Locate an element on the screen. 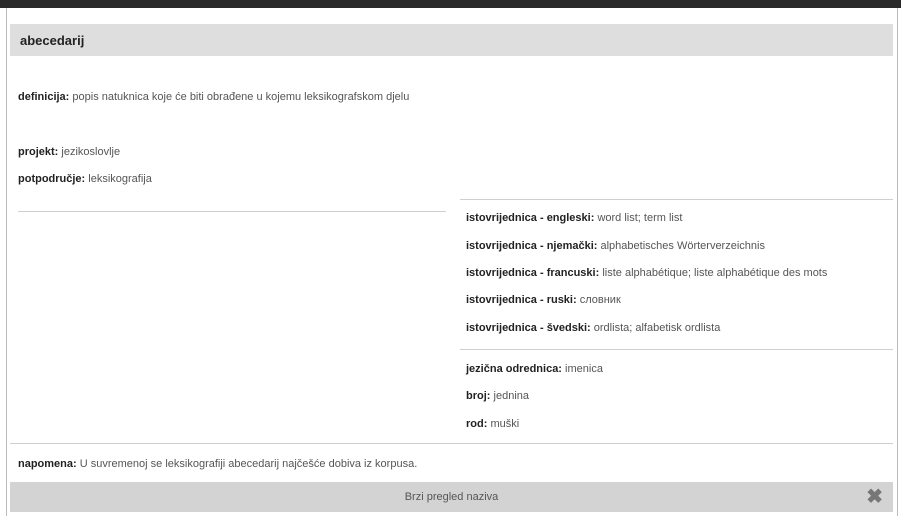  grammar-label: rod: is located at coordinates (477, 424).